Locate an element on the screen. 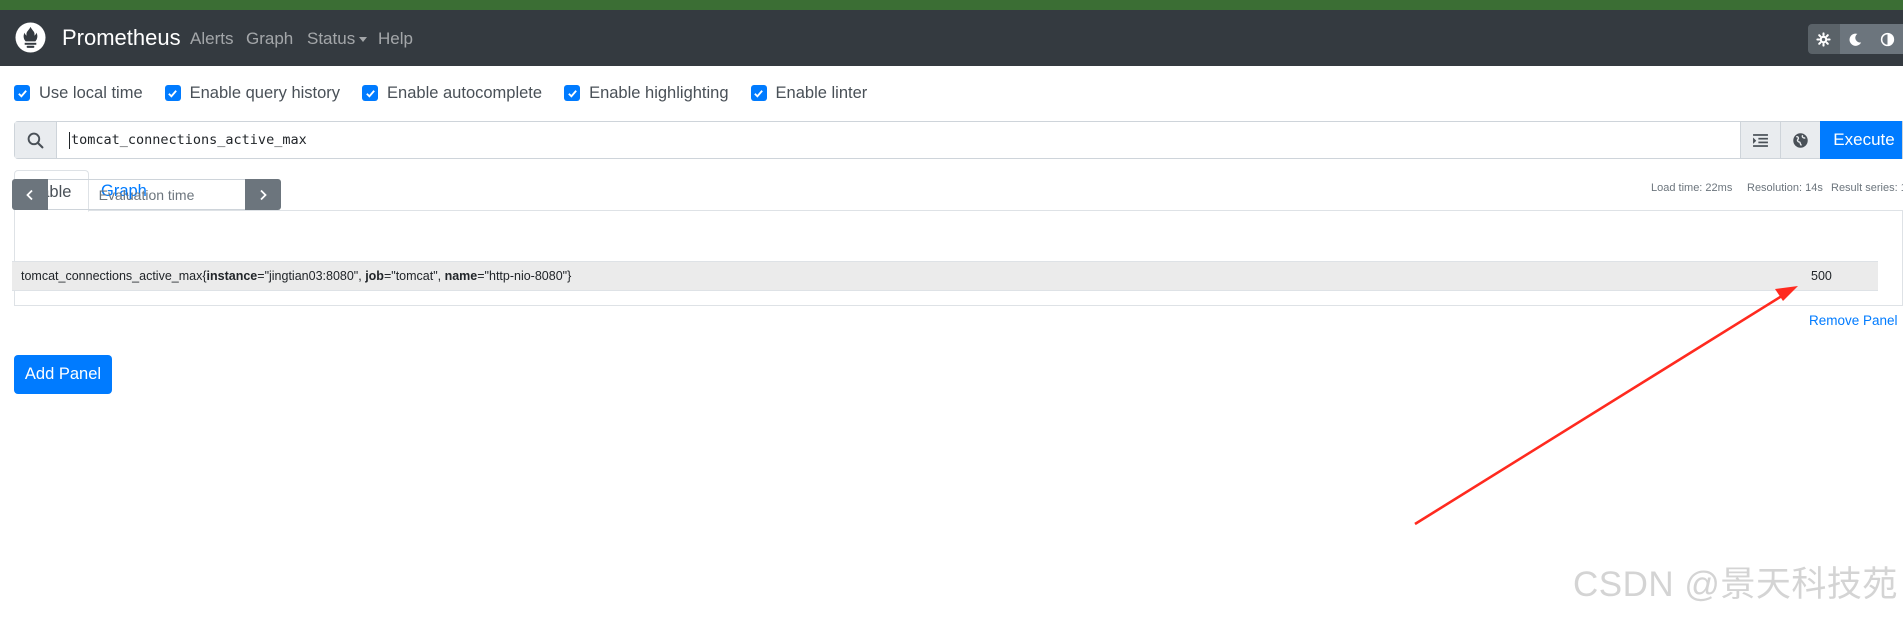 This screenshot has height=620, width=1903. sun-gear-icon is located at coordinates (1823, 39).